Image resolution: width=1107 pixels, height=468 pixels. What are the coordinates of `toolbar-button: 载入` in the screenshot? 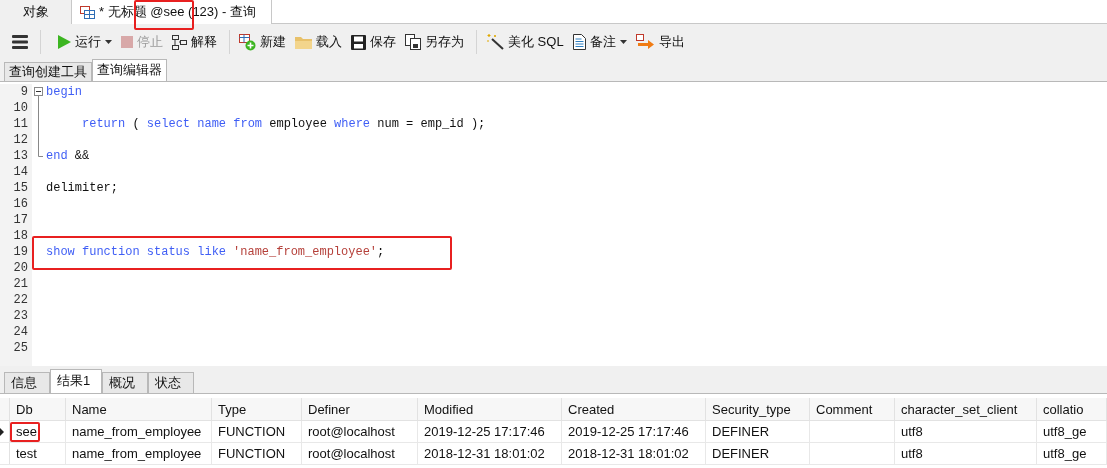 It's located at (318, 42).